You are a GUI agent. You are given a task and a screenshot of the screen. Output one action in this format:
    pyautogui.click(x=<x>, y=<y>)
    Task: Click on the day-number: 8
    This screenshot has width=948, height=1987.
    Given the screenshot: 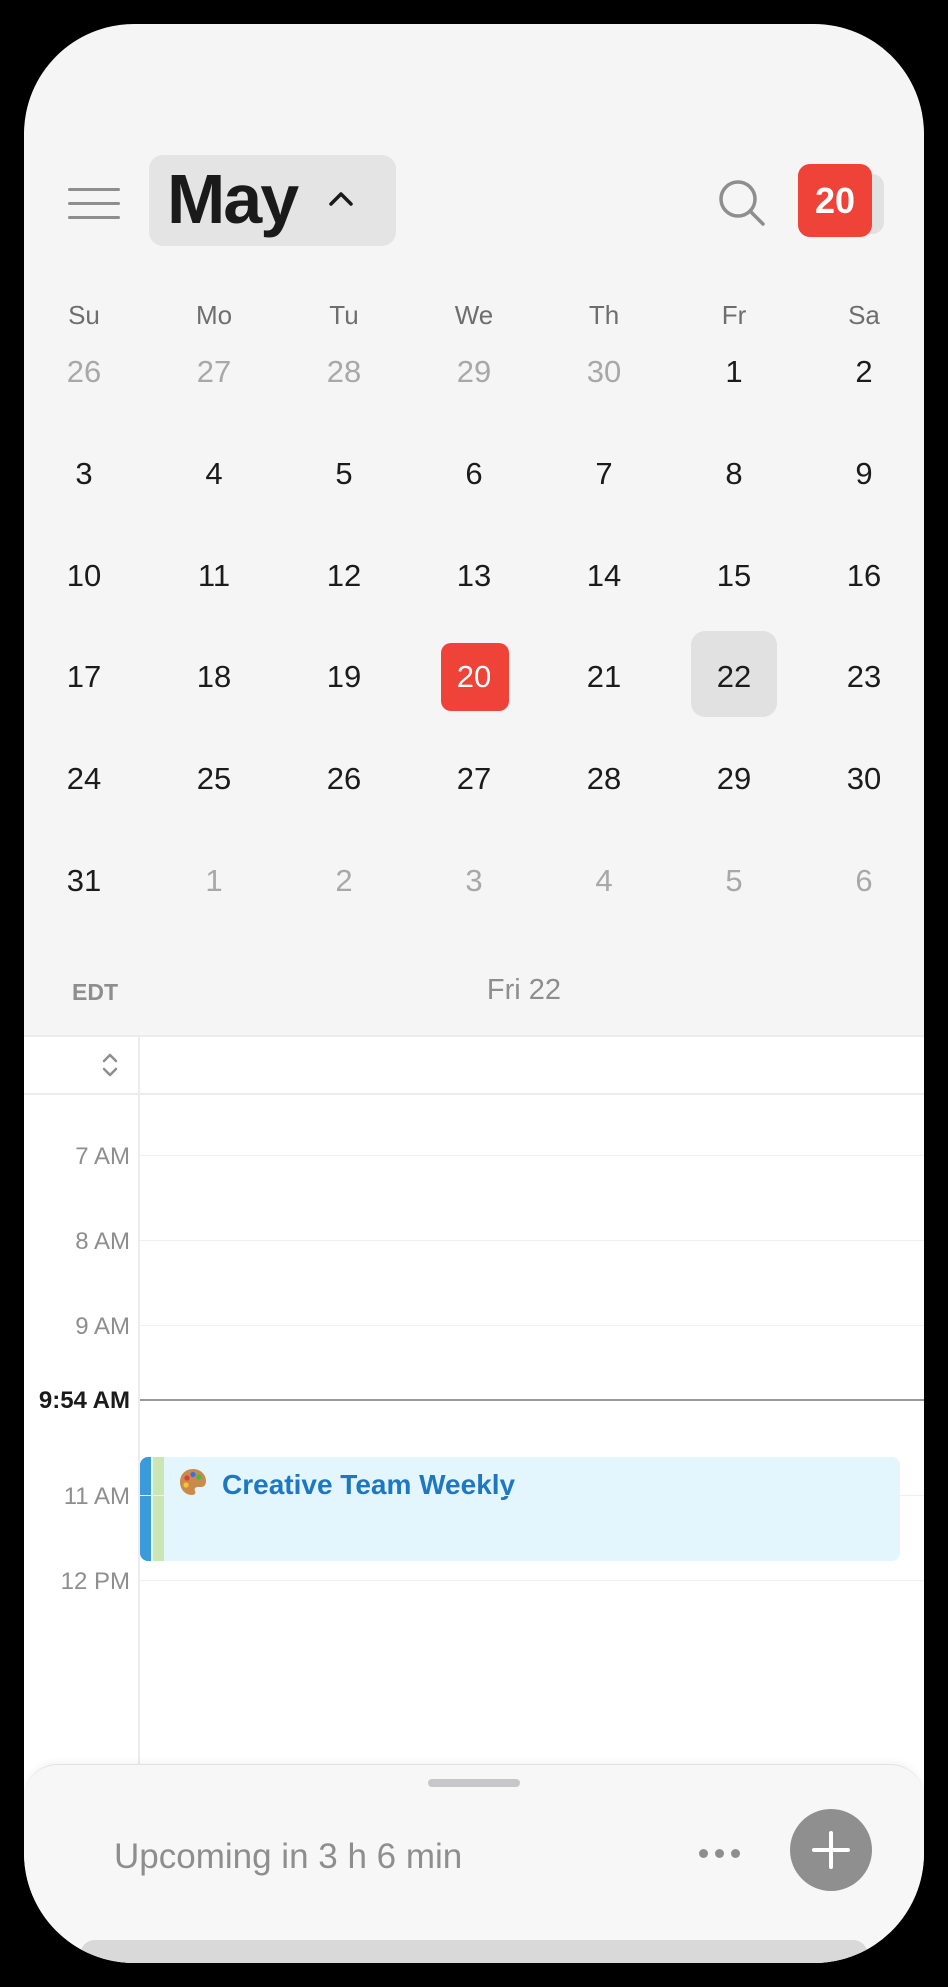 What is the action you would take?
    pyautogui.click(x=734, y=473)
    